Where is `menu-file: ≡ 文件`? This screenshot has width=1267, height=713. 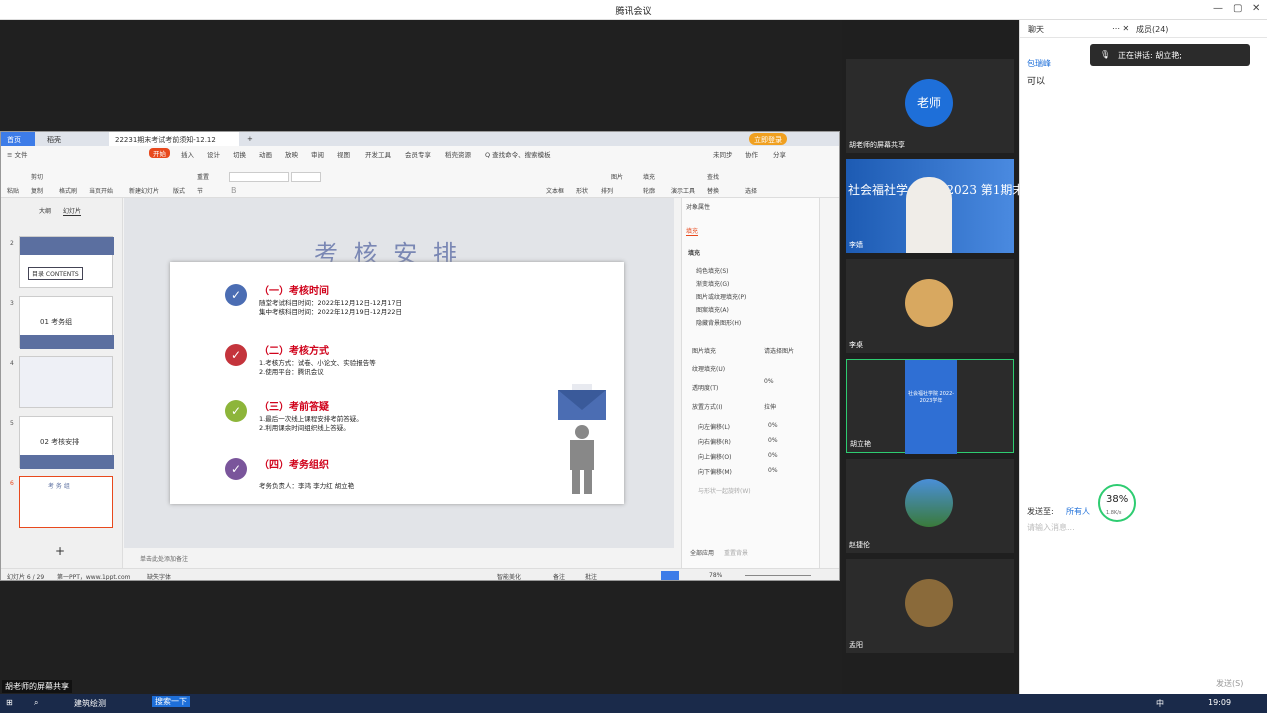 menu-file: ≡ 文件 is located at coordinates (17, 154).